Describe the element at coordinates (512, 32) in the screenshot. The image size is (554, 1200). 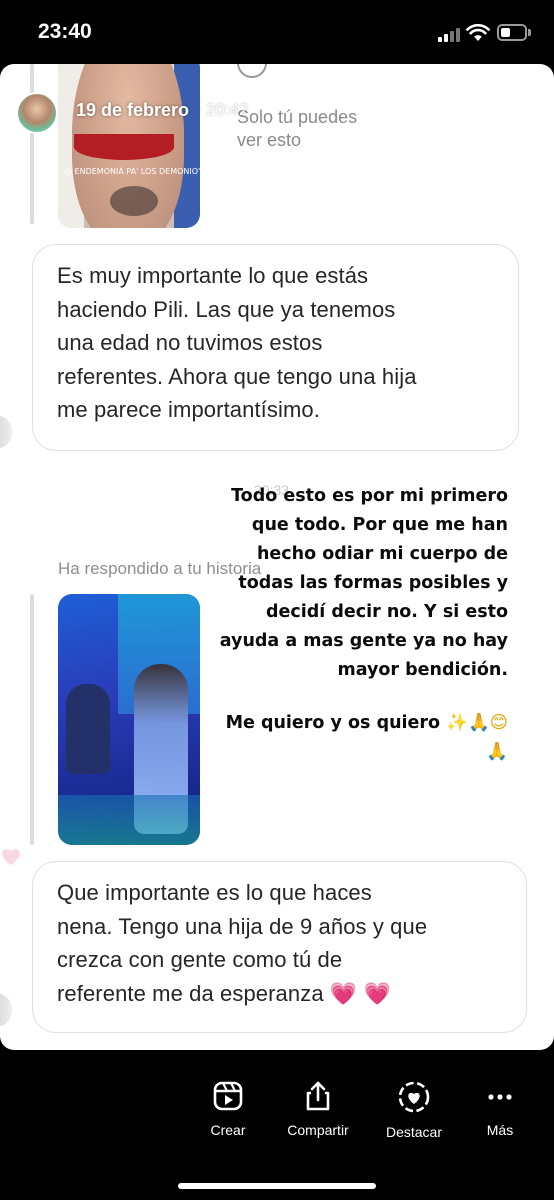
I see `battery-icon` at that location.